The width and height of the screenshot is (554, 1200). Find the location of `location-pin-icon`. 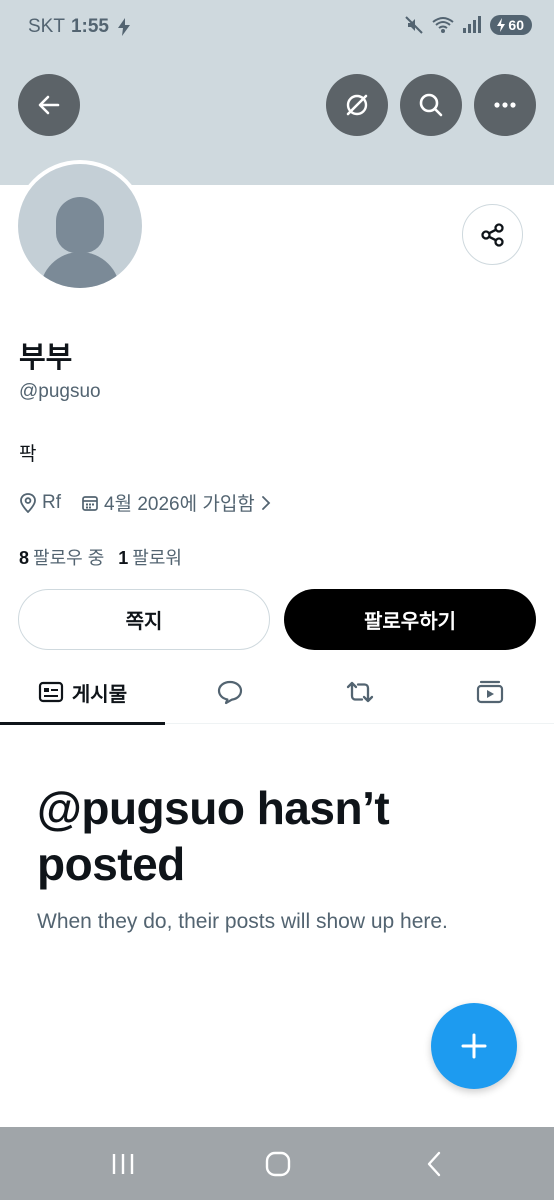

location-pin-icon is located at coordinates (28, 502).